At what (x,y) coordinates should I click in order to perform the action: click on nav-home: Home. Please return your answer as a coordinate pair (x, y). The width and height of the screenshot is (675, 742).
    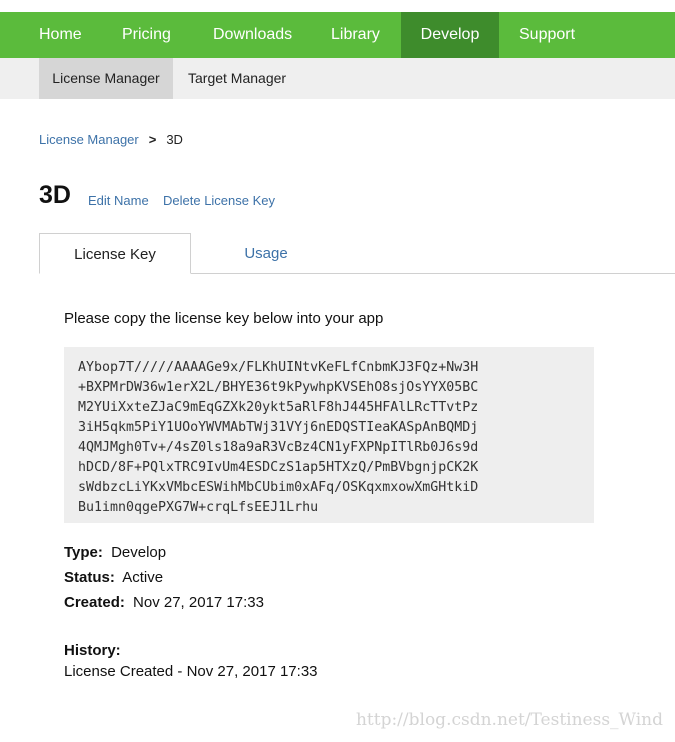
    Looking at the image, I should click on (60, 35).